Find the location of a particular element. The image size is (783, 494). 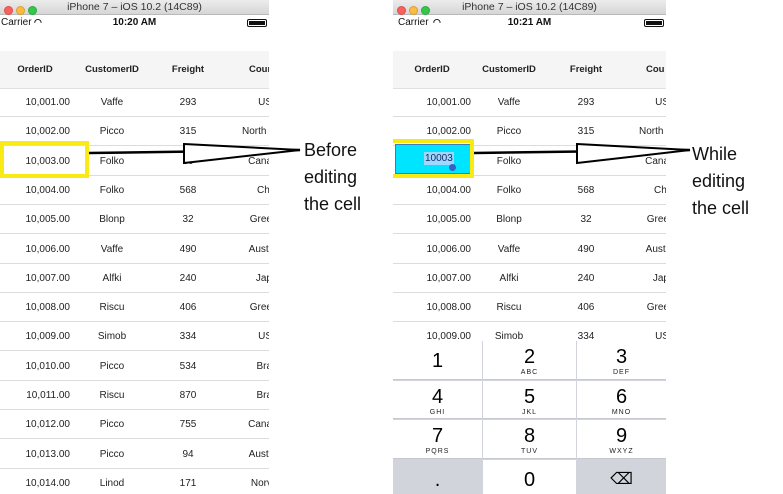

key-7: 7 PQRS is located at coordinates (437, 439).